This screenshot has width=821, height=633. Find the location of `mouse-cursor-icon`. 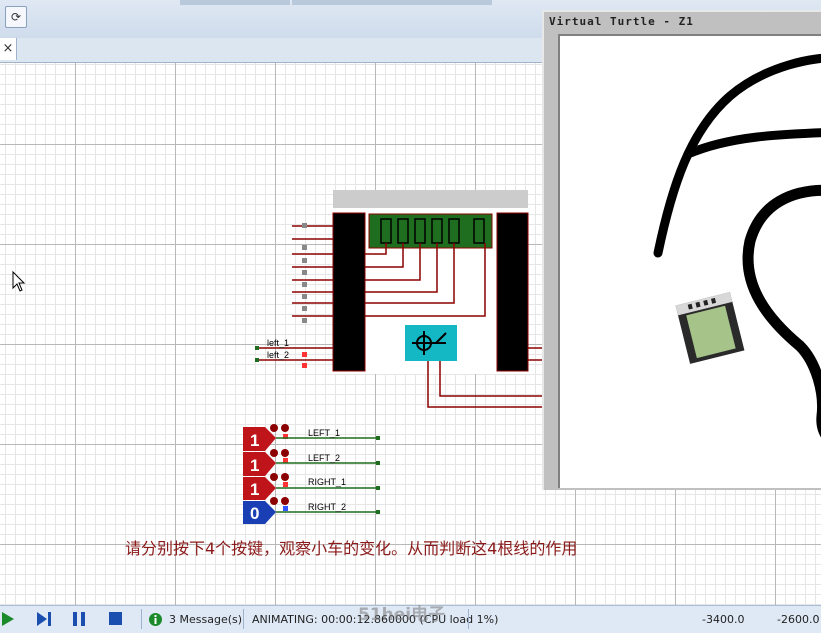

mouse-cursor-icon is located at coordinates (19, 281).